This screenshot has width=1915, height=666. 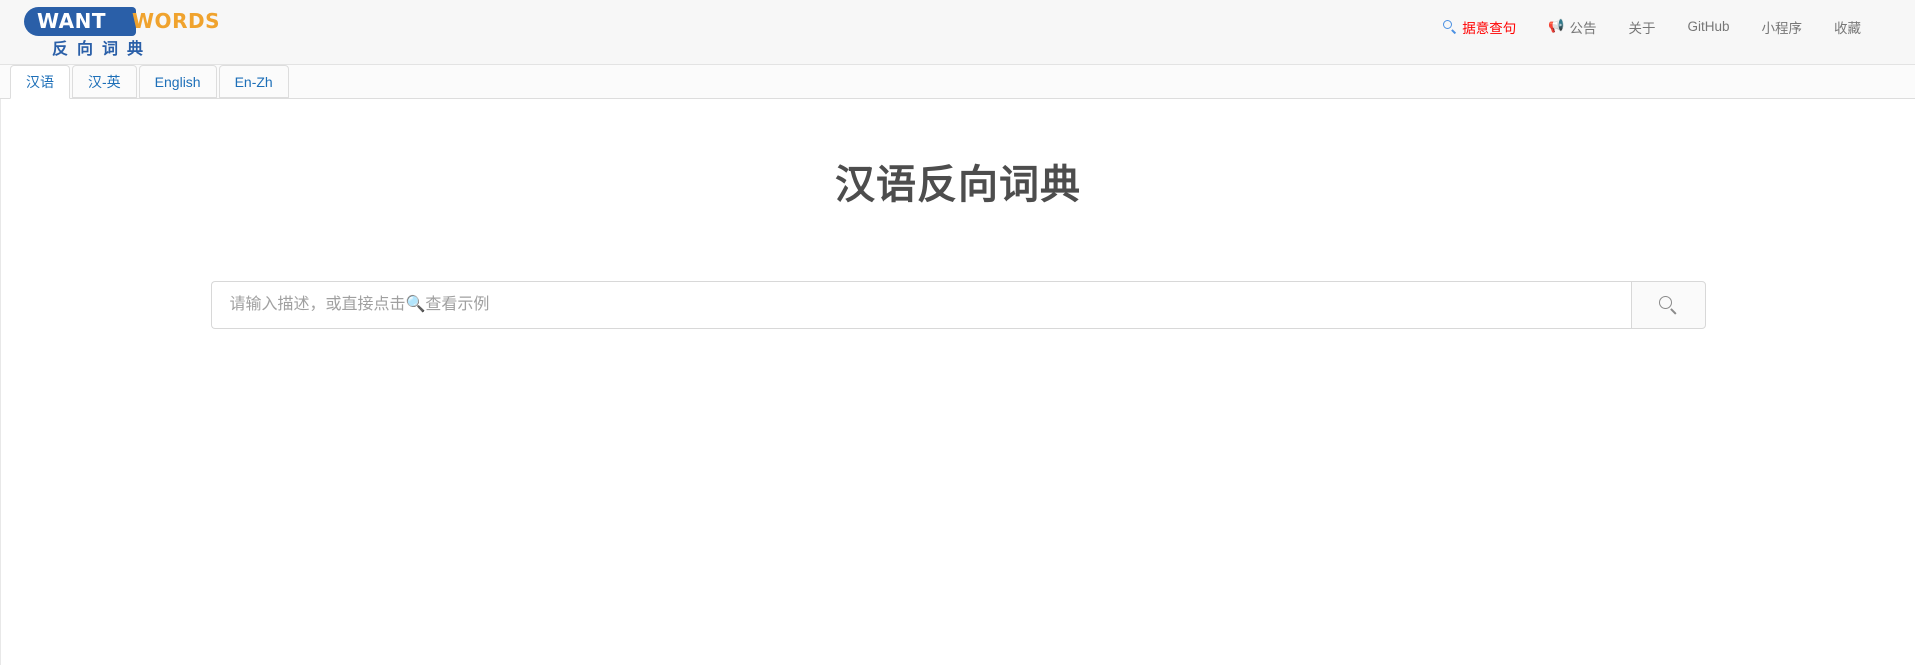 What do you see at coordinates (1583, 28) in the screenshot?
I see `nav-item-label: 公告` at bounding box center [1583, 28].